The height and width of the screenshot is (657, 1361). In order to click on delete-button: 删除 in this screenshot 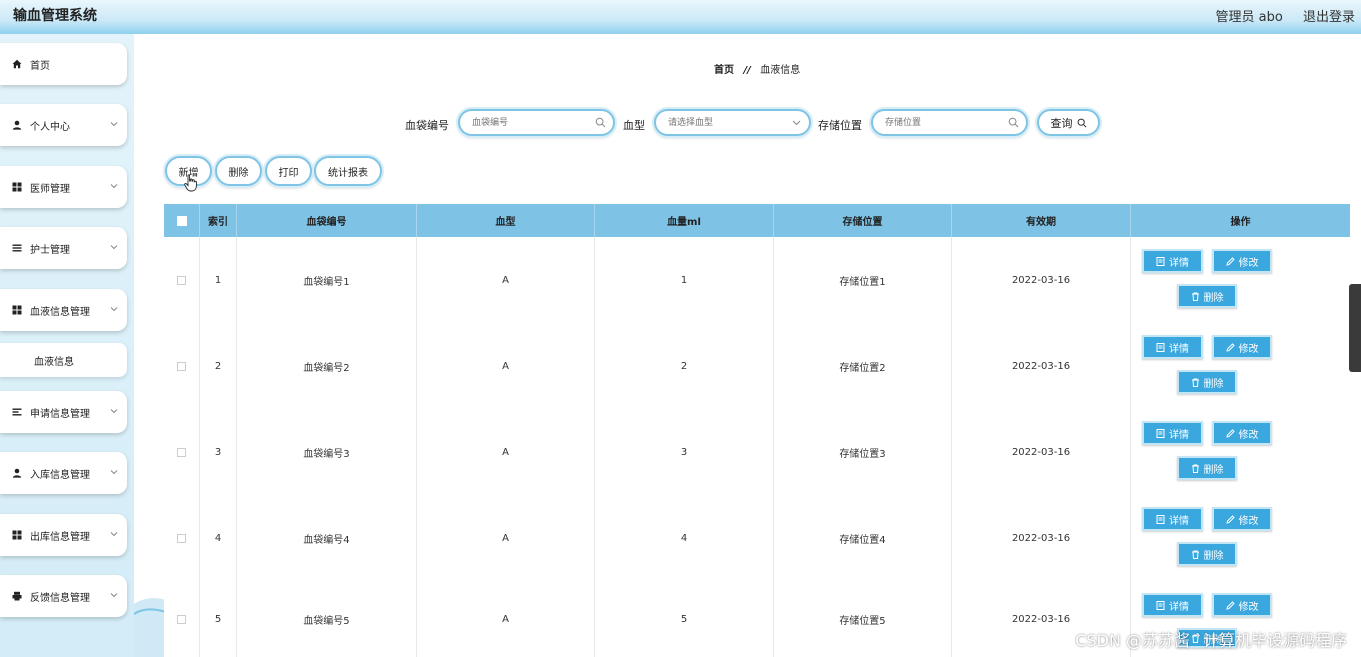, I will do `click(238, 171)`.